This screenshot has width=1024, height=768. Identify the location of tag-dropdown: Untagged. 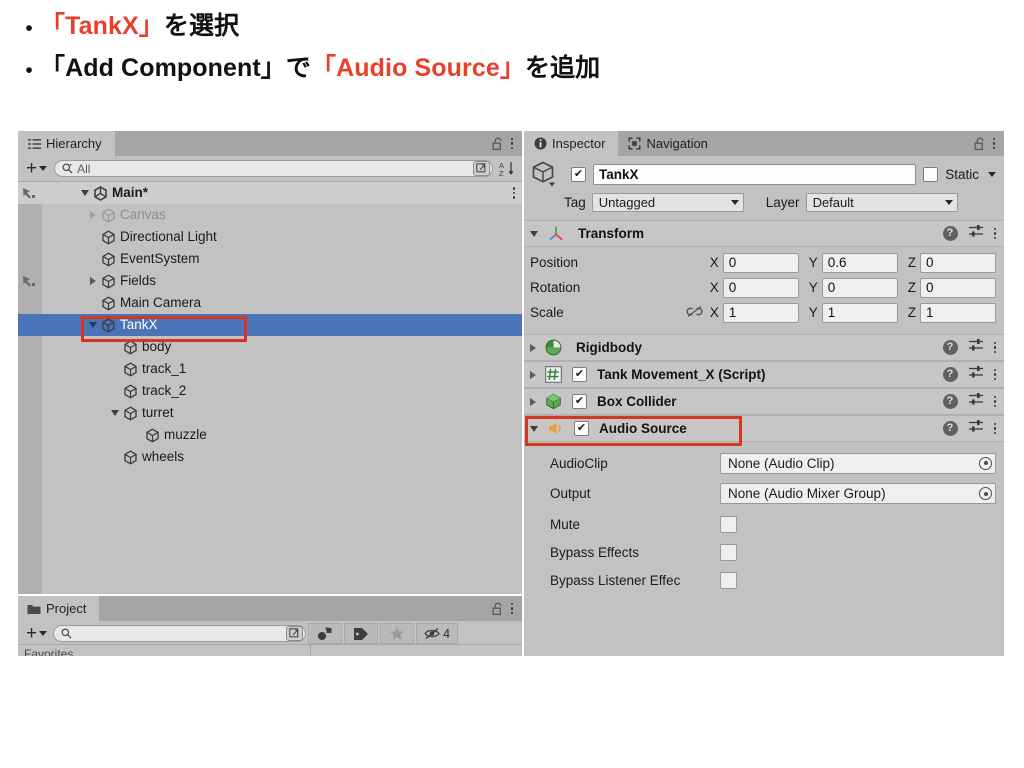
(667, 202).